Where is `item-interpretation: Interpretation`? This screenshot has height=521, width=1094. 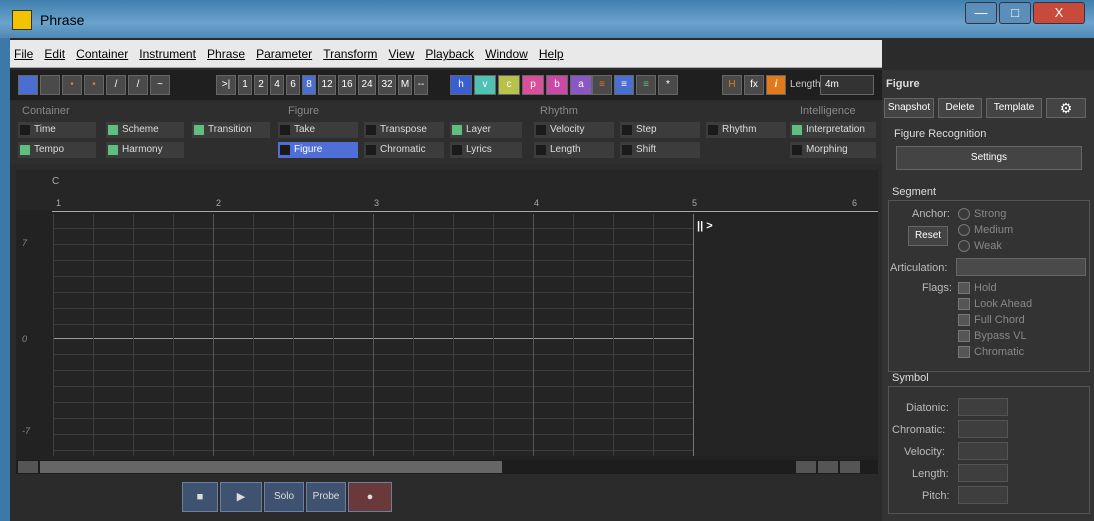
item-interpretation: Interpretation is located at coordinates (833, 130).